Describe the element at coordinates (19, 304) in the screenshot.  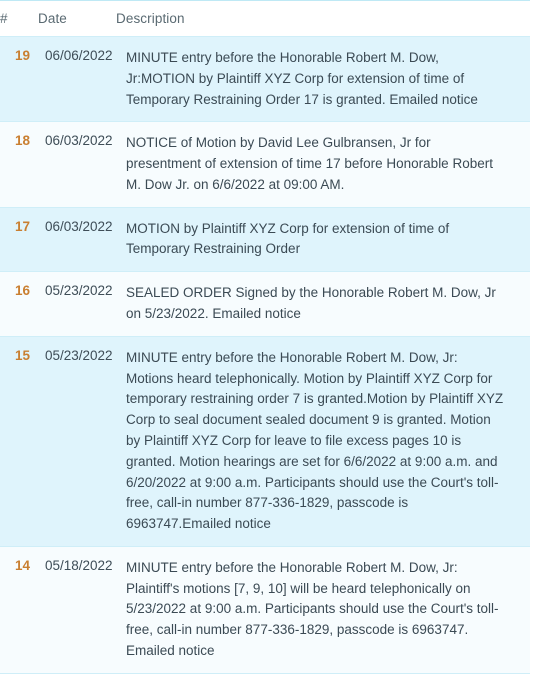
I see `docket-entry-number: 16` at that location.